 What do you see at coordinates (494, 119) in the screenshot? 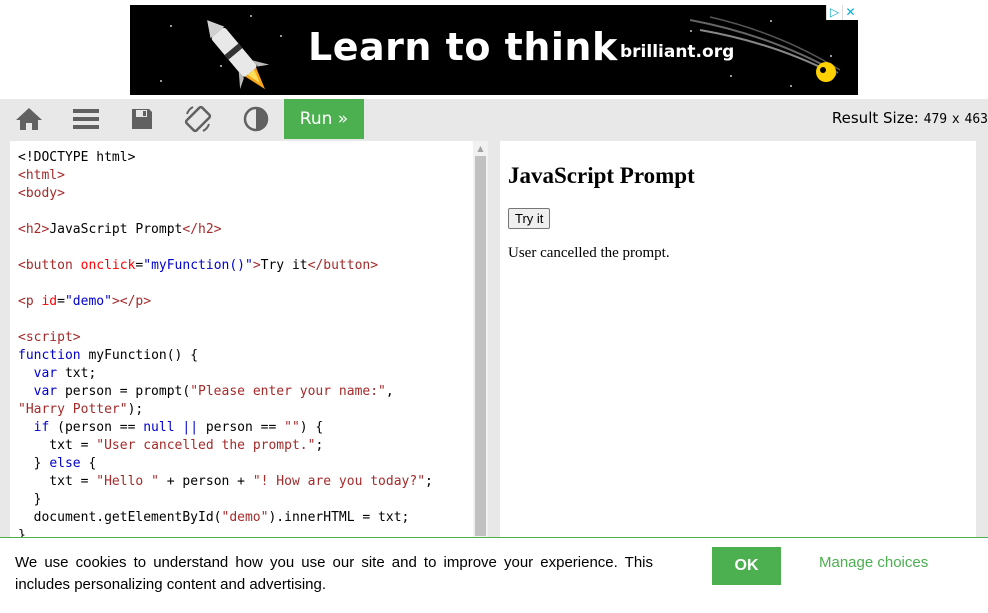
I see `toolbar: Run » Result Size: 479 x 463` at bounding box center [494, 119].